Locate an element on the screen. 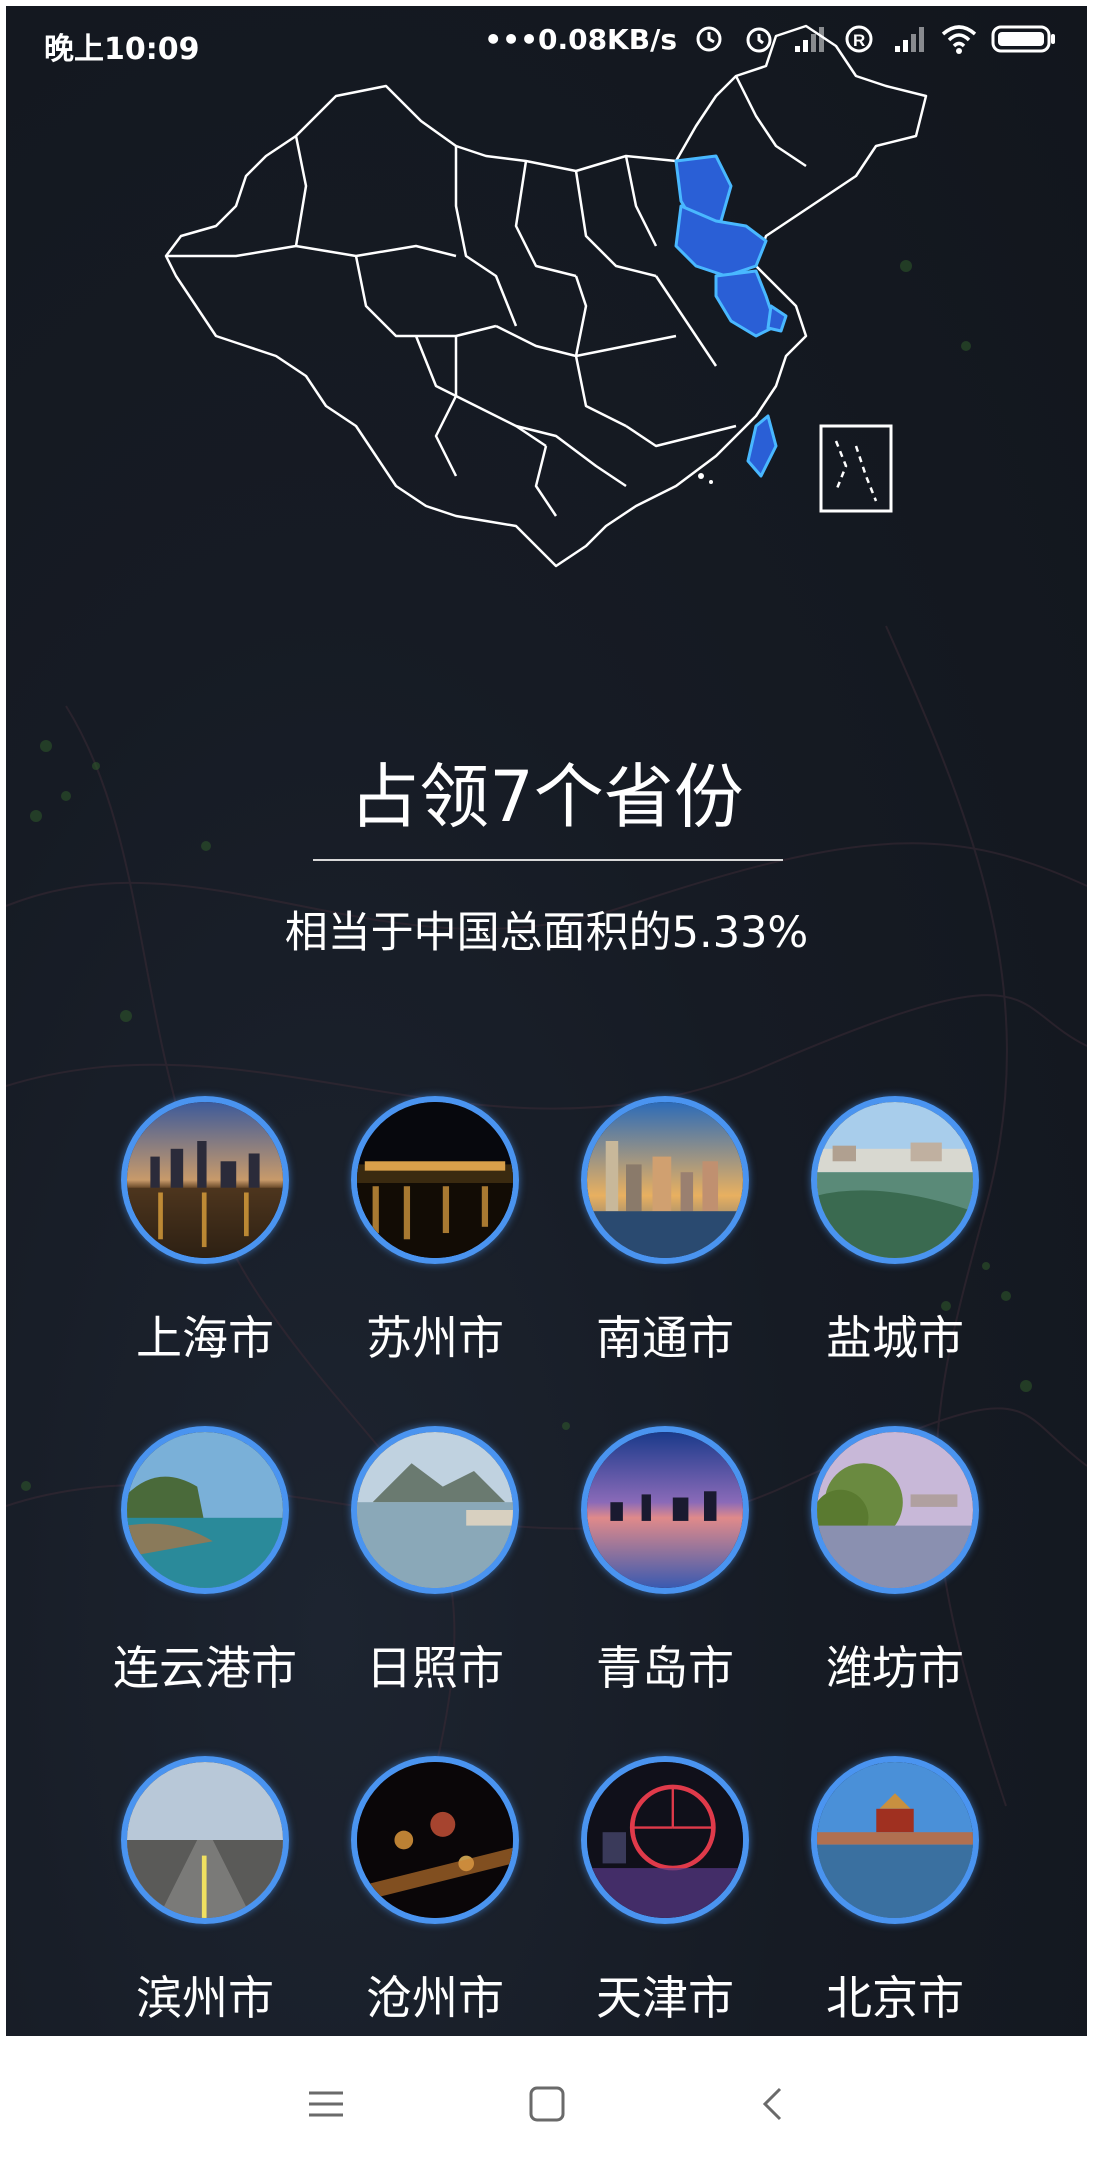  city-card-lianyungang: 连云港市 is located at coordinates (205, 1562).